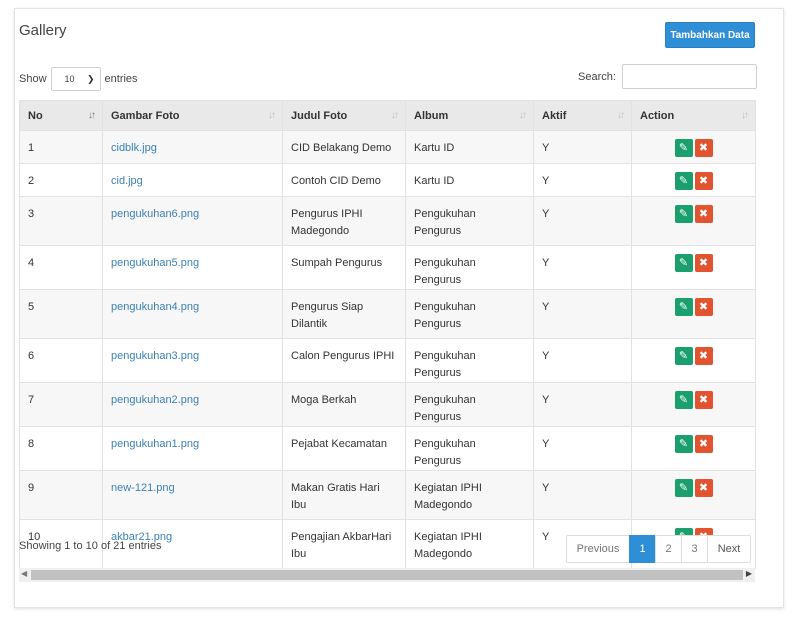  What do you see at coordinates (344, 448) in the screenshot?
I see `row-photo-title: Pejabat Kecamatan` at bounding box center [344, 448].